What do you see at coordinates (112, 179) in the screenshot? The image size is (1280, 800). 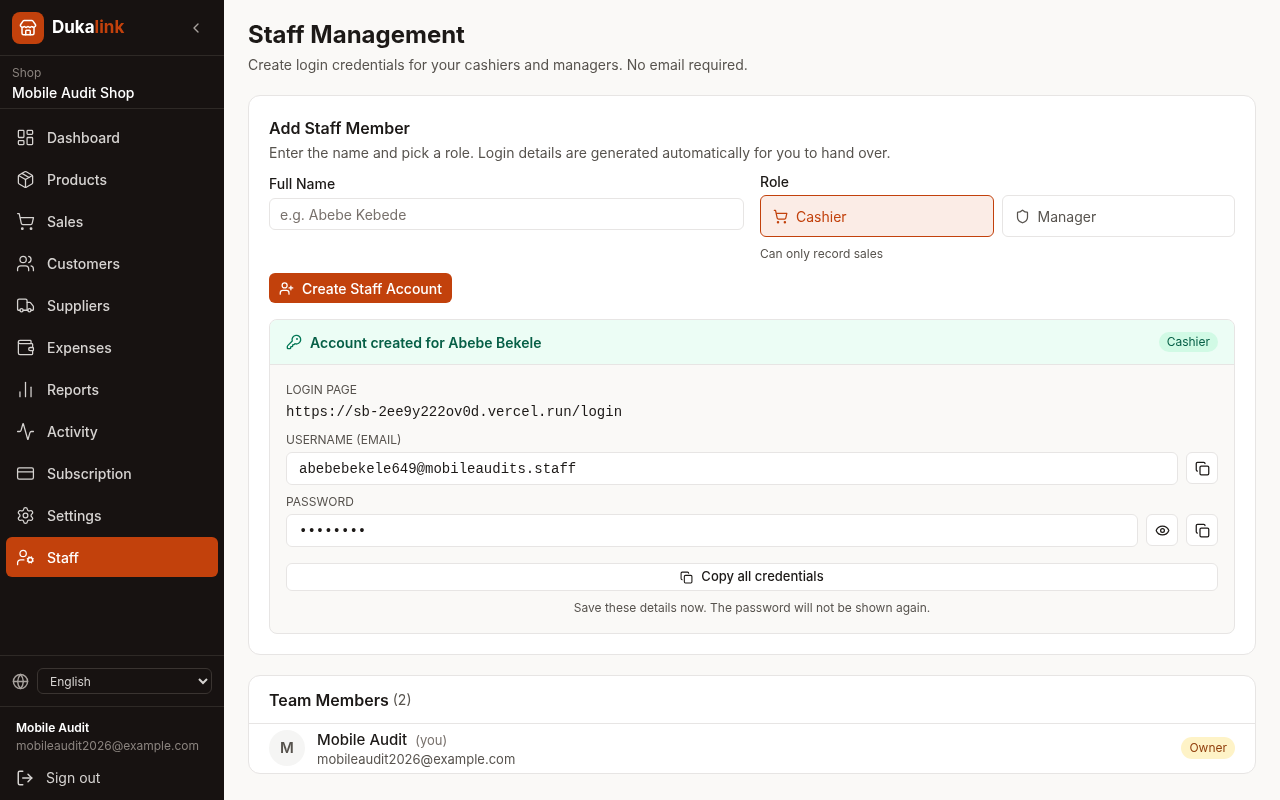 I see `nav-item: Products` at bounding box center [112, 179].